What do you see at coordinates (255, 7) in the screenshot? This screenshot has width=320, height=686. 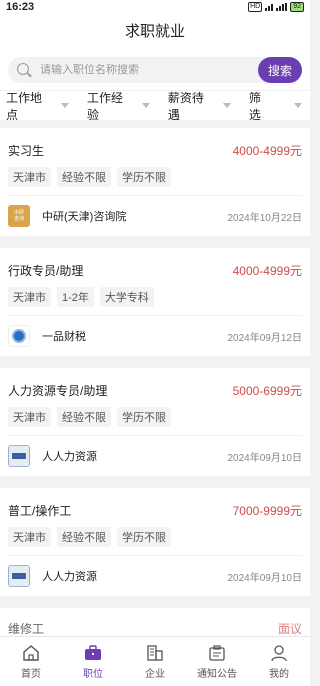 I see `hd-indicator: HD` at bounding box center [255, 7].